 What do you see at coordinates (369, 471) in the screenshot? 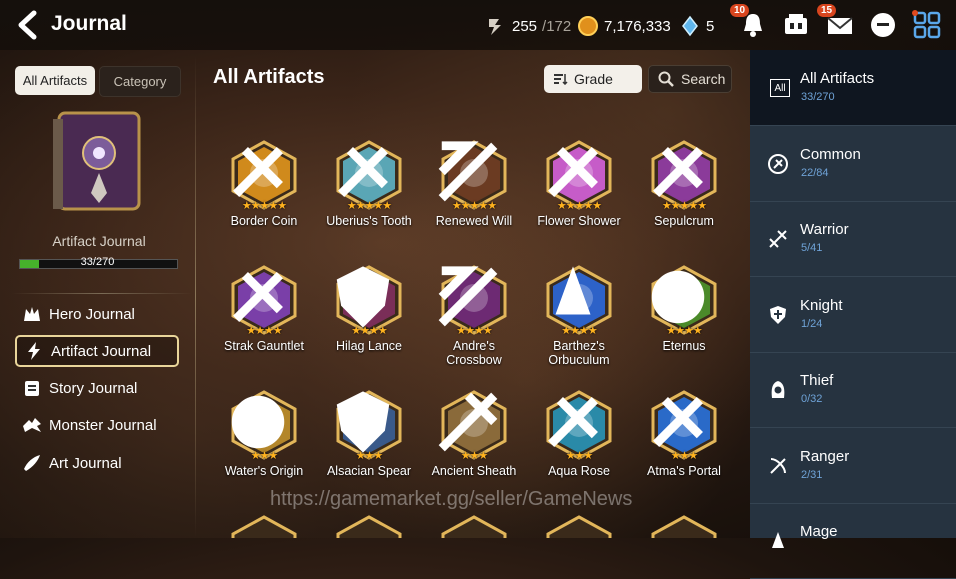
I see `artifact-name: Alsacian Spear` at bounding box center [369, 471].